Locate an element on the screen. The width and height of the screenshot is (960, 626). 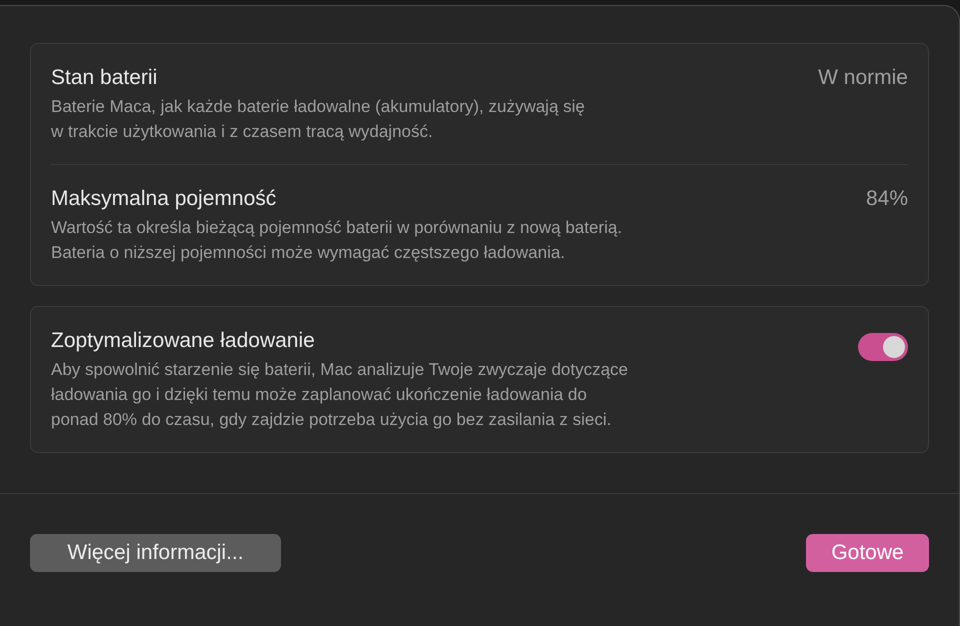
done-button: Gotowe is located at coordinates (867, 553).